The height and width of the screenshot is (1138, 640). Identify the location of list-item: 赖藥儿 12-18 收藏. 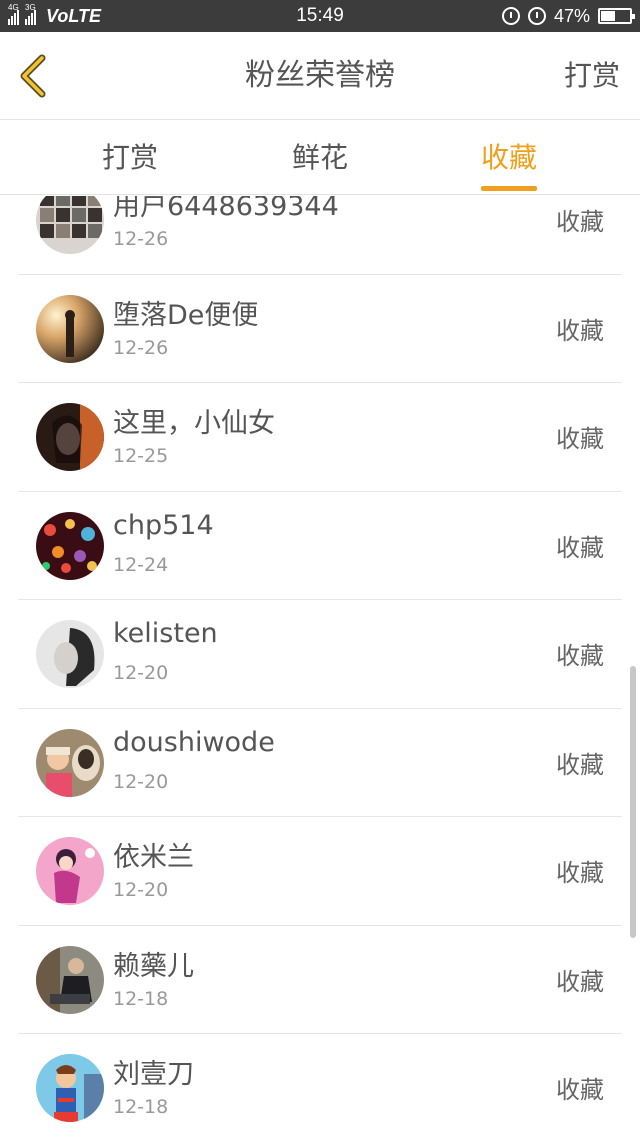
(320, 980).